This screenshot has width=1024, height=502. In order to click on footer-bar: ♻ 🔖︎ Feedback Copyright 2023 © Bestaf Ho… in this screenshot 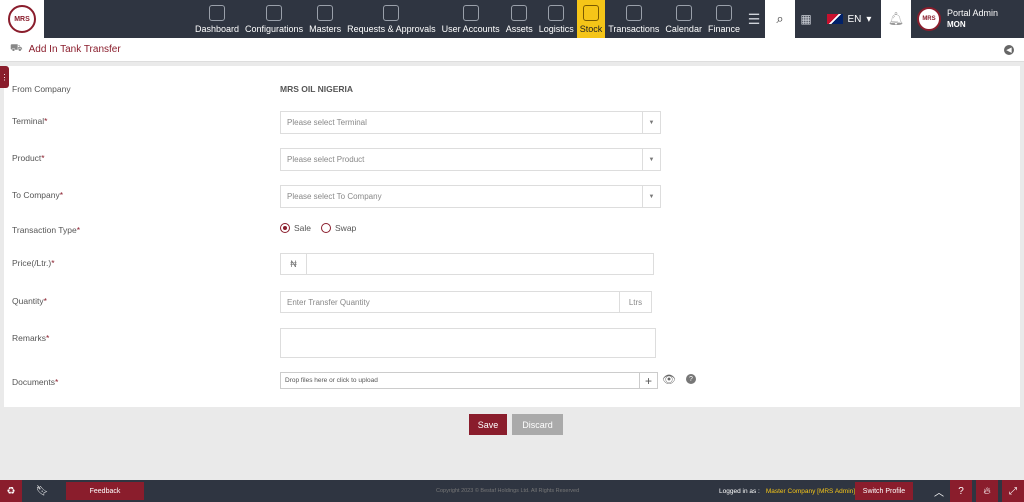, I will do `click(512, 491)`.